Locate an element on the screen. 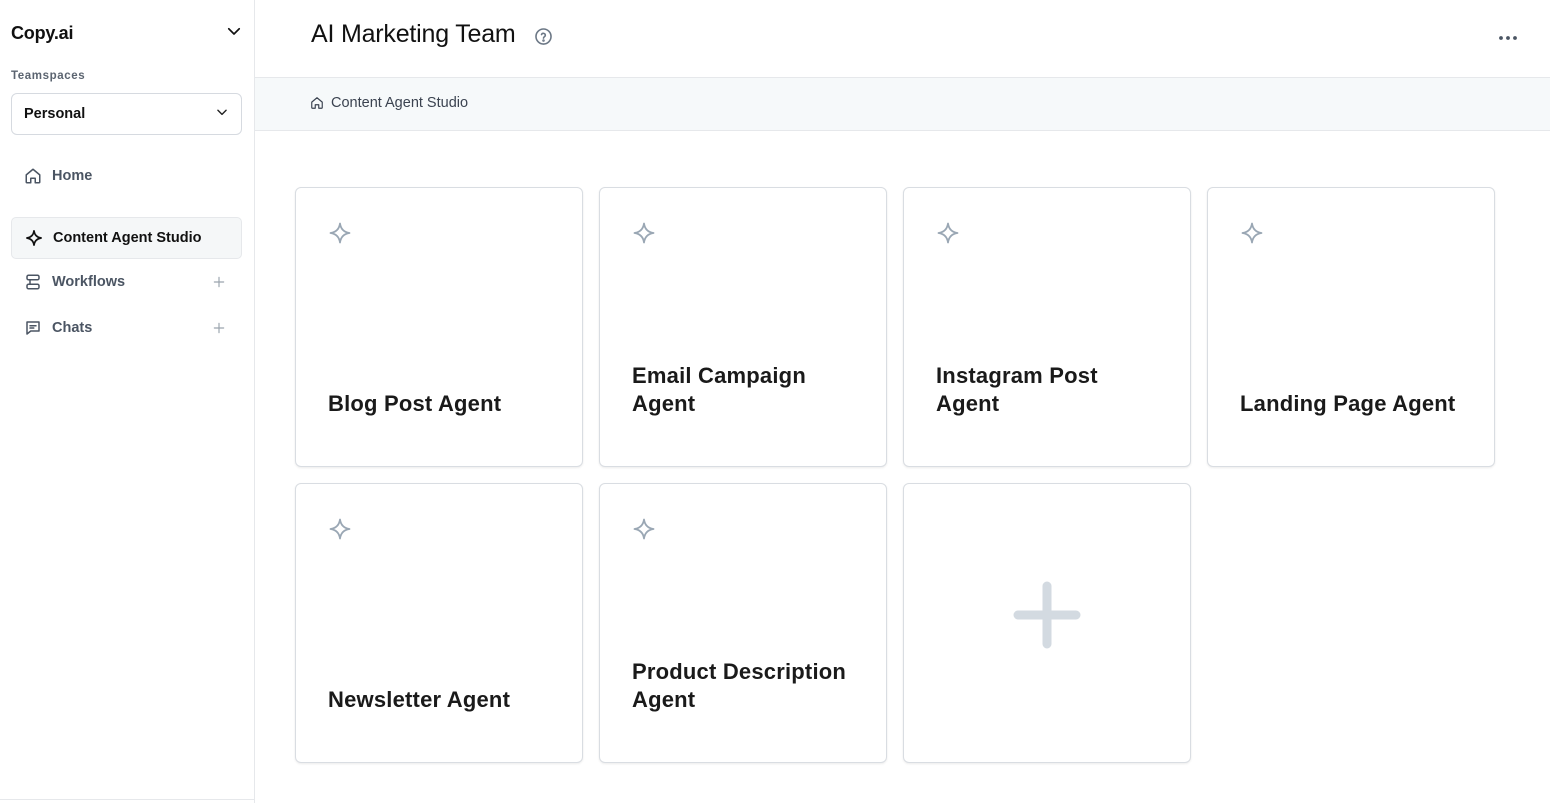 The height and width of the screenshot is (803, 1550). breadcrumb: Content Agent Studio is located at coordinates (389, 103).